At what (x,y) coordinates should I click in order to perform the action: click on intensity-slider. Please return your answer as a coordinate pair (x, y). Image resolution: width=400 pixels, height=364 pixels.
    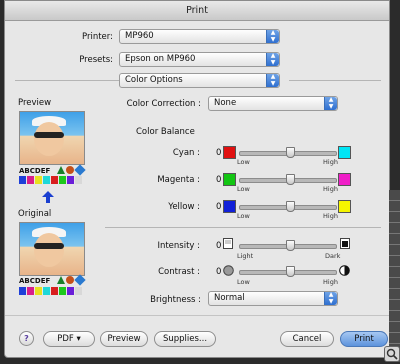
    Looking at the image, I should click on (288, 245).